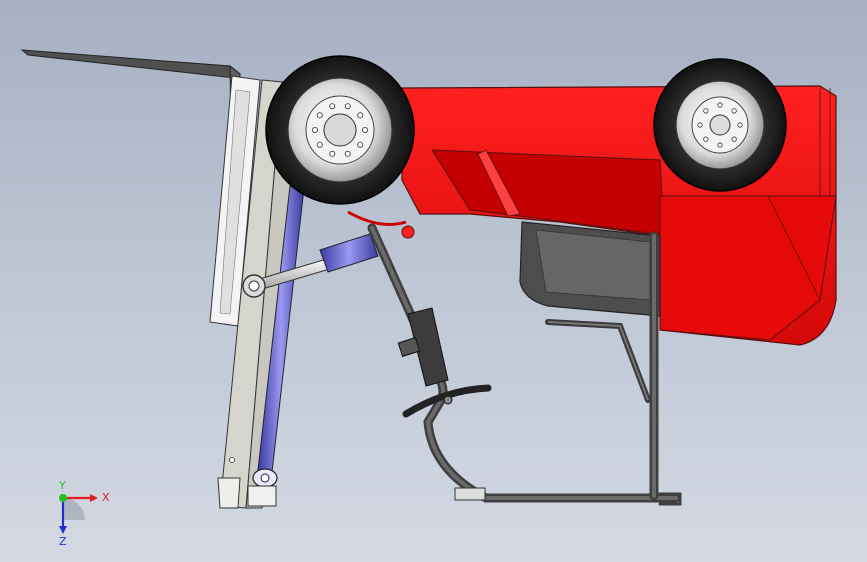  Describe the element at coordinates (590, 269) in the screenshot. I see `battery-box` at that location.